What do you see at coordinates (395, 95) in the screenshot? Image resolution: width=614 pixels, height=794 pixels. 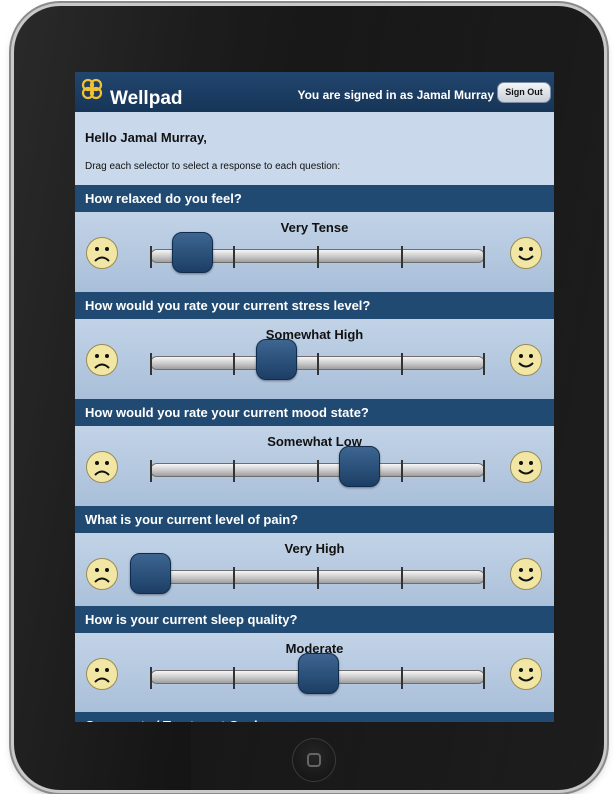 I see `signed-in-text: You are signed in as Jamal Murray` at bounding box center [395, 95].